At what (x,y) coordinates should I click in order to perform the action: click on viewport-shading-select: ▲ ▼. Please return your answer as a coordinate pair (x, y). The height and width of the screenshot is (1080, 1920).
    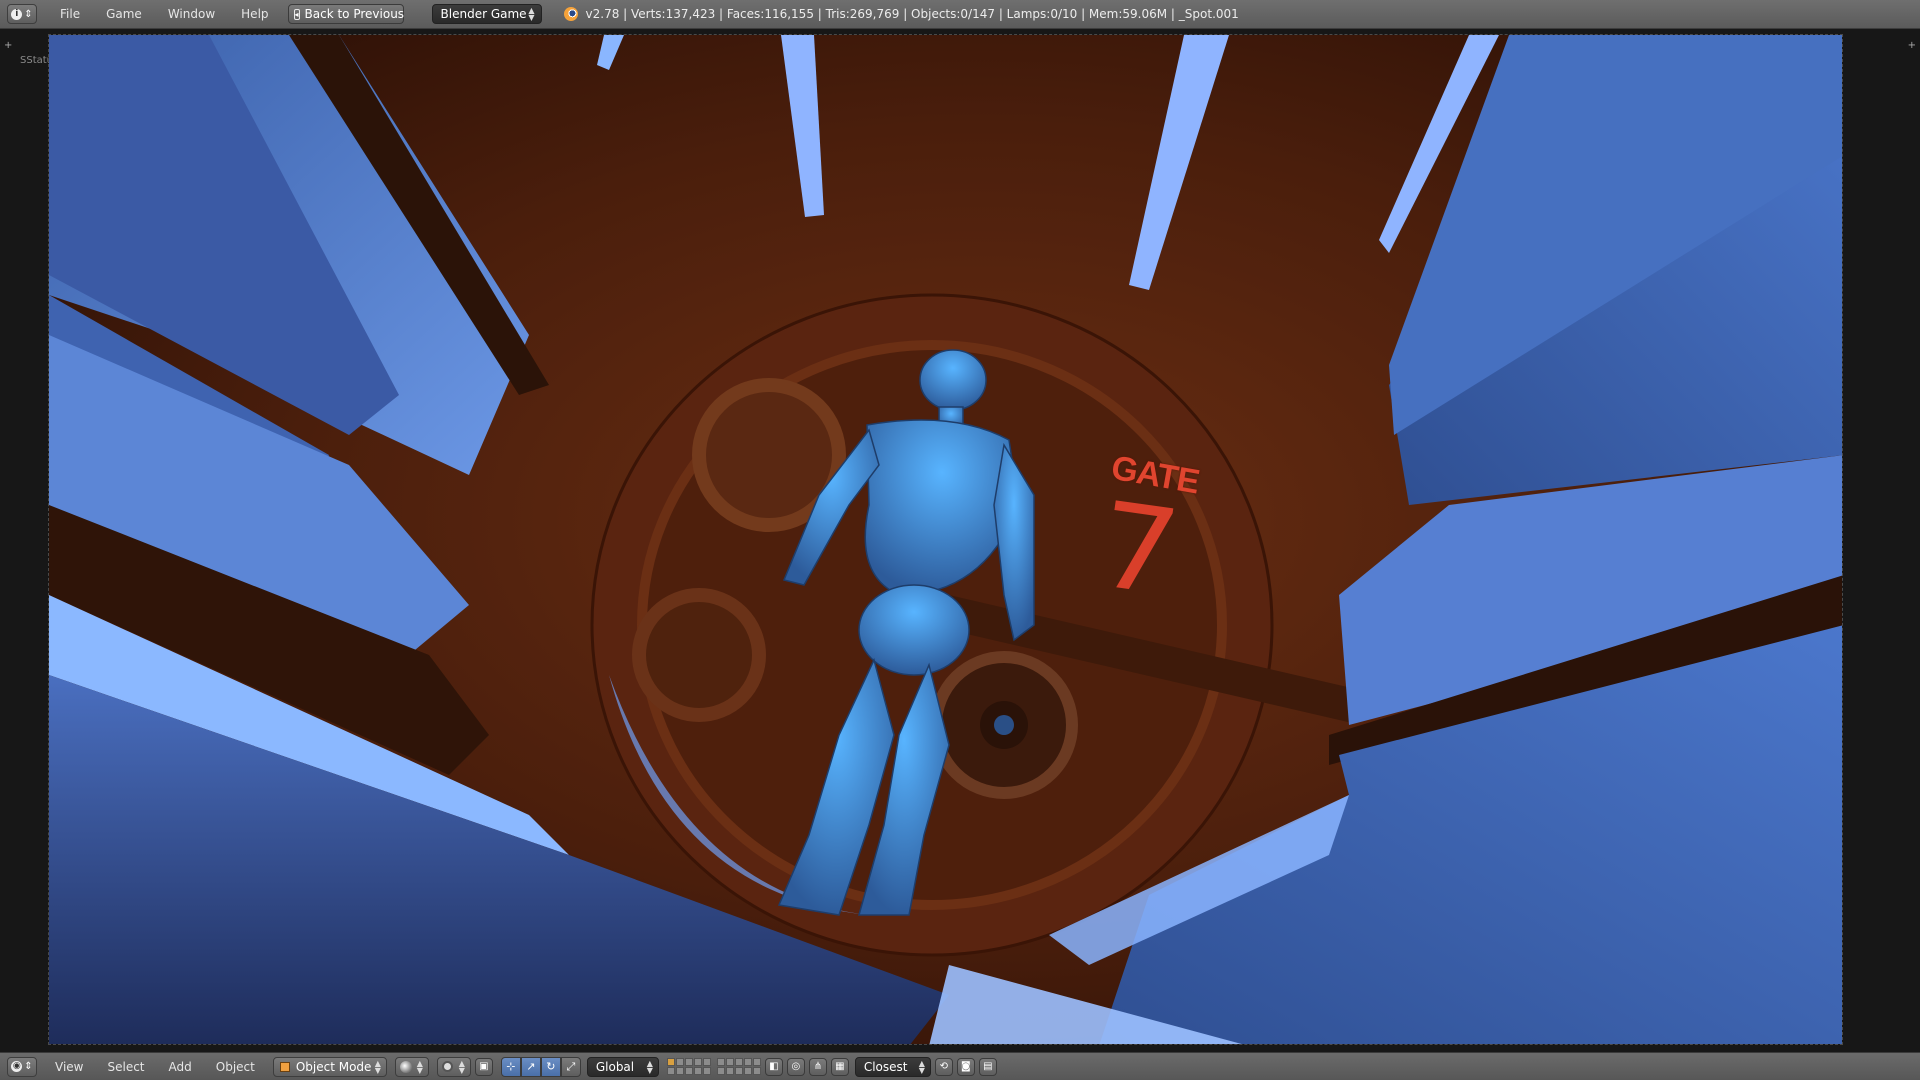
    Looking at the image, I should click on (411, 1066).